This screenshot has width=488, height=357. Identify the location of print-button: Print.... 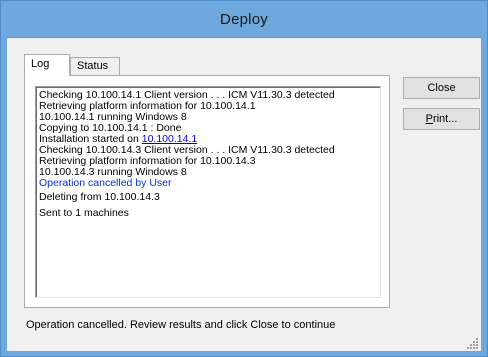
(441, 119).